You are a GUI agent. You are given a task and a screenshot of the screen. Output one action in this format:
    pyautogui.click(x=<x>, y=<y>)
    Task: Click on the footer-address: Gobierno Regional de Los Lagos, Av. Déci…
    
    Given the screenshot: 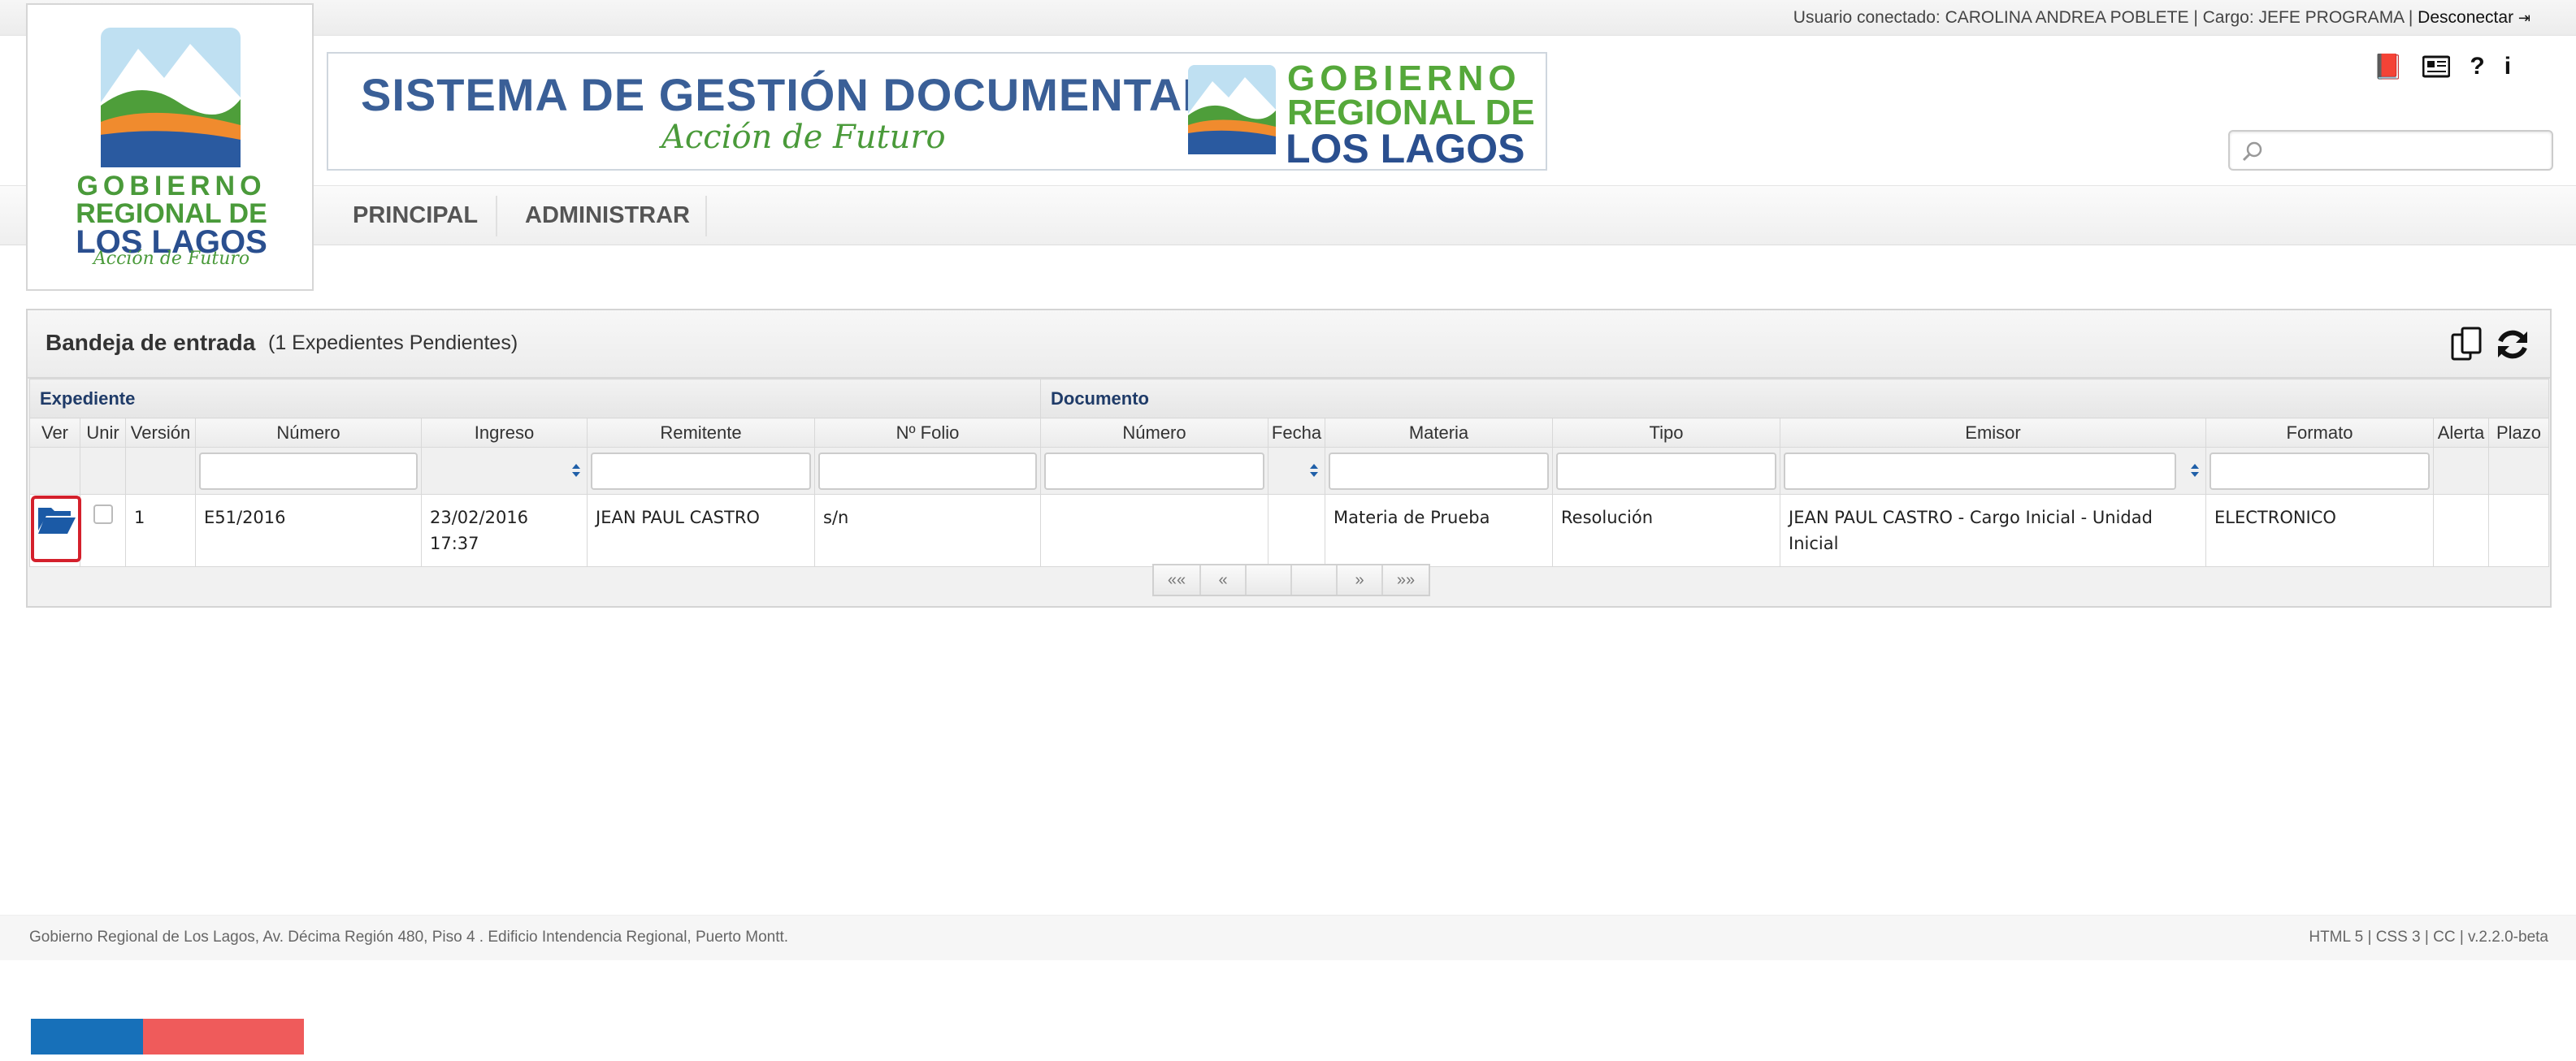 What is the action you would take?
    pyautogui.click(x=409, y=937)
    